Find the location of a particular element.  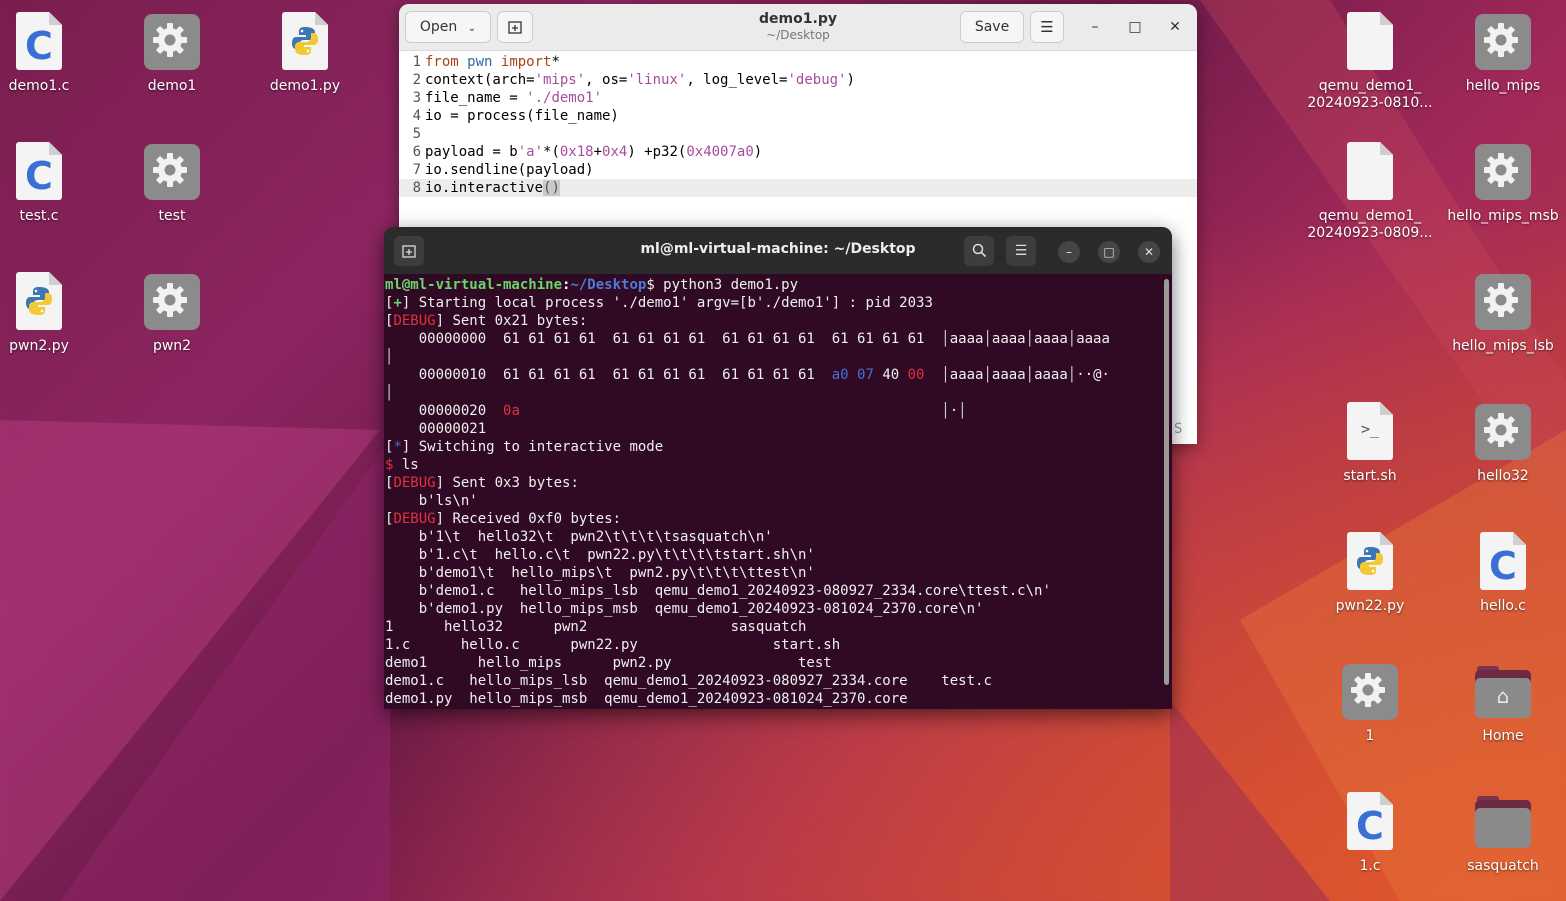

terminal-line: 1 hello32 pwn2 sasquatch is located at coordinates (596, 627).